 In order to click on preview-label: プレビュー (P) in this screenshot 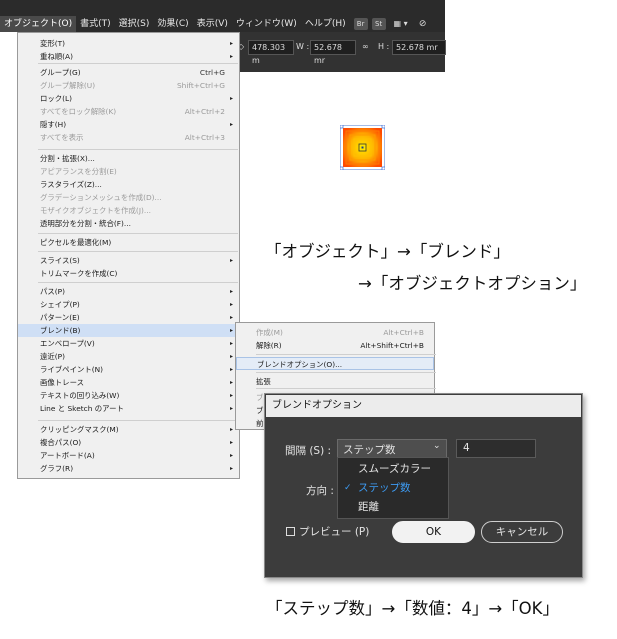, I will do `click(334, 531)`.